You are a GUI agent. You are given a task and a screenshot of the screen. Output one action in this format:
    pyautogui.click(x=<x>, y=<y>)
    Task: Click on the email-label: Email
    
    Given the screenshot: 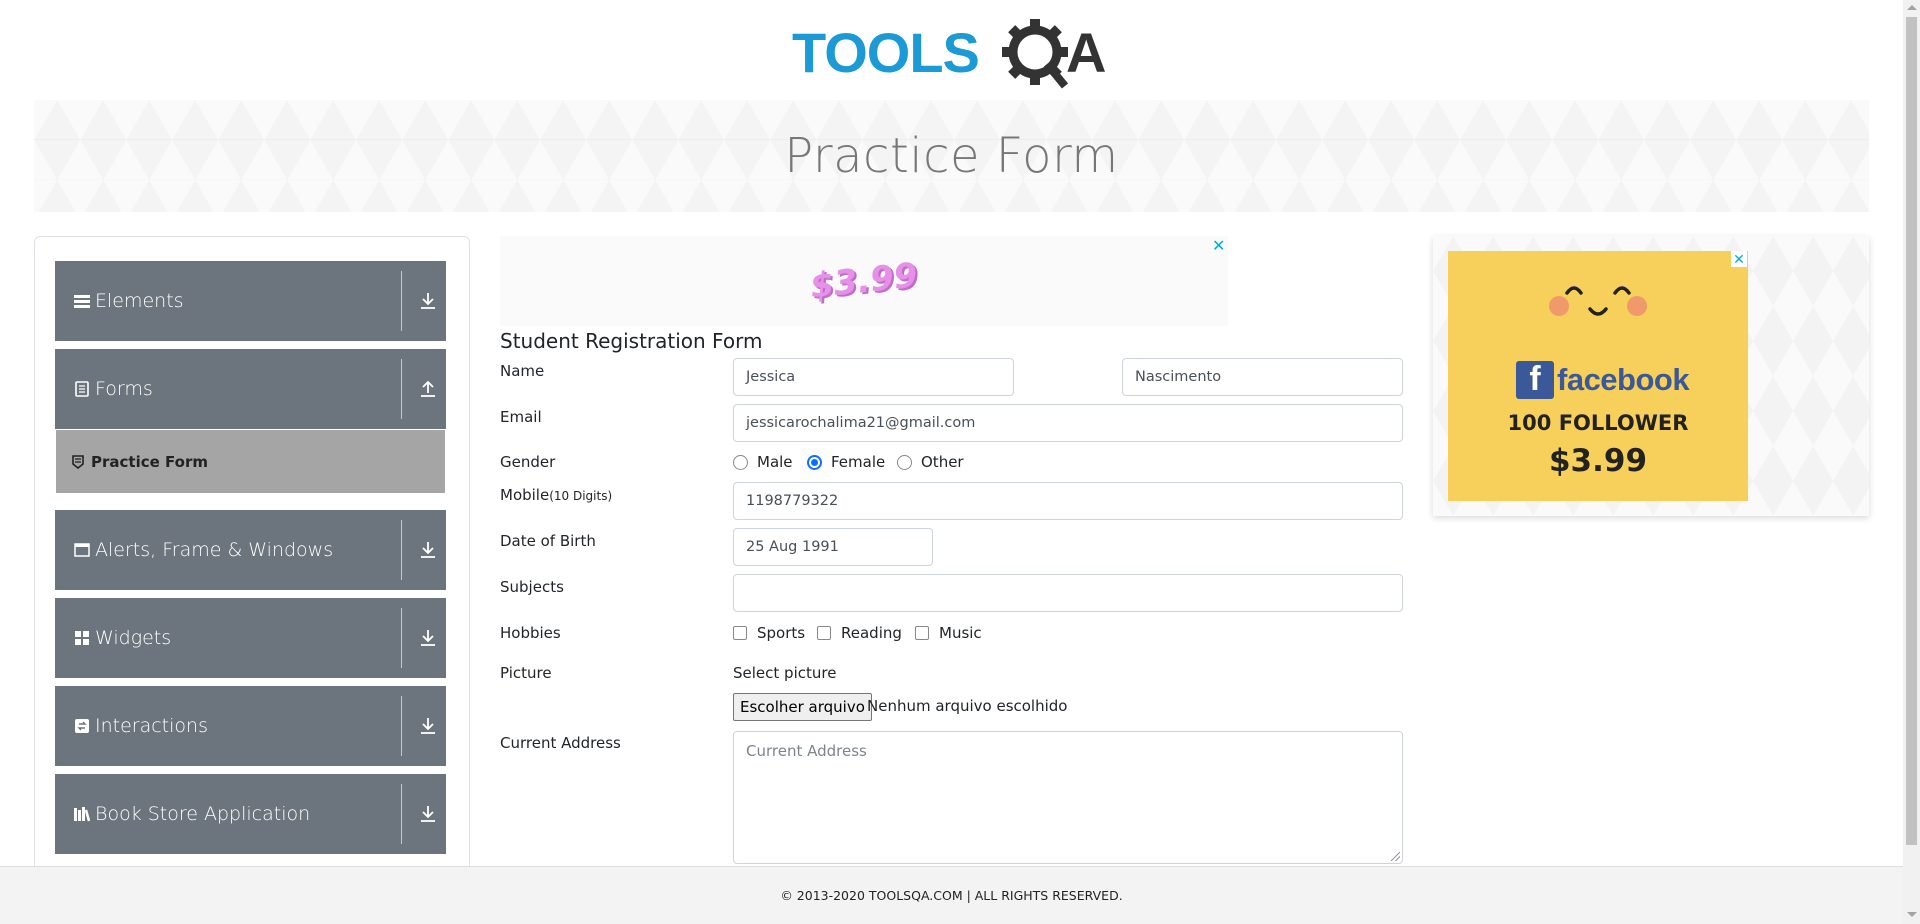 What is the action you would take?
    pyautogui.click(x=521, y=417)
    